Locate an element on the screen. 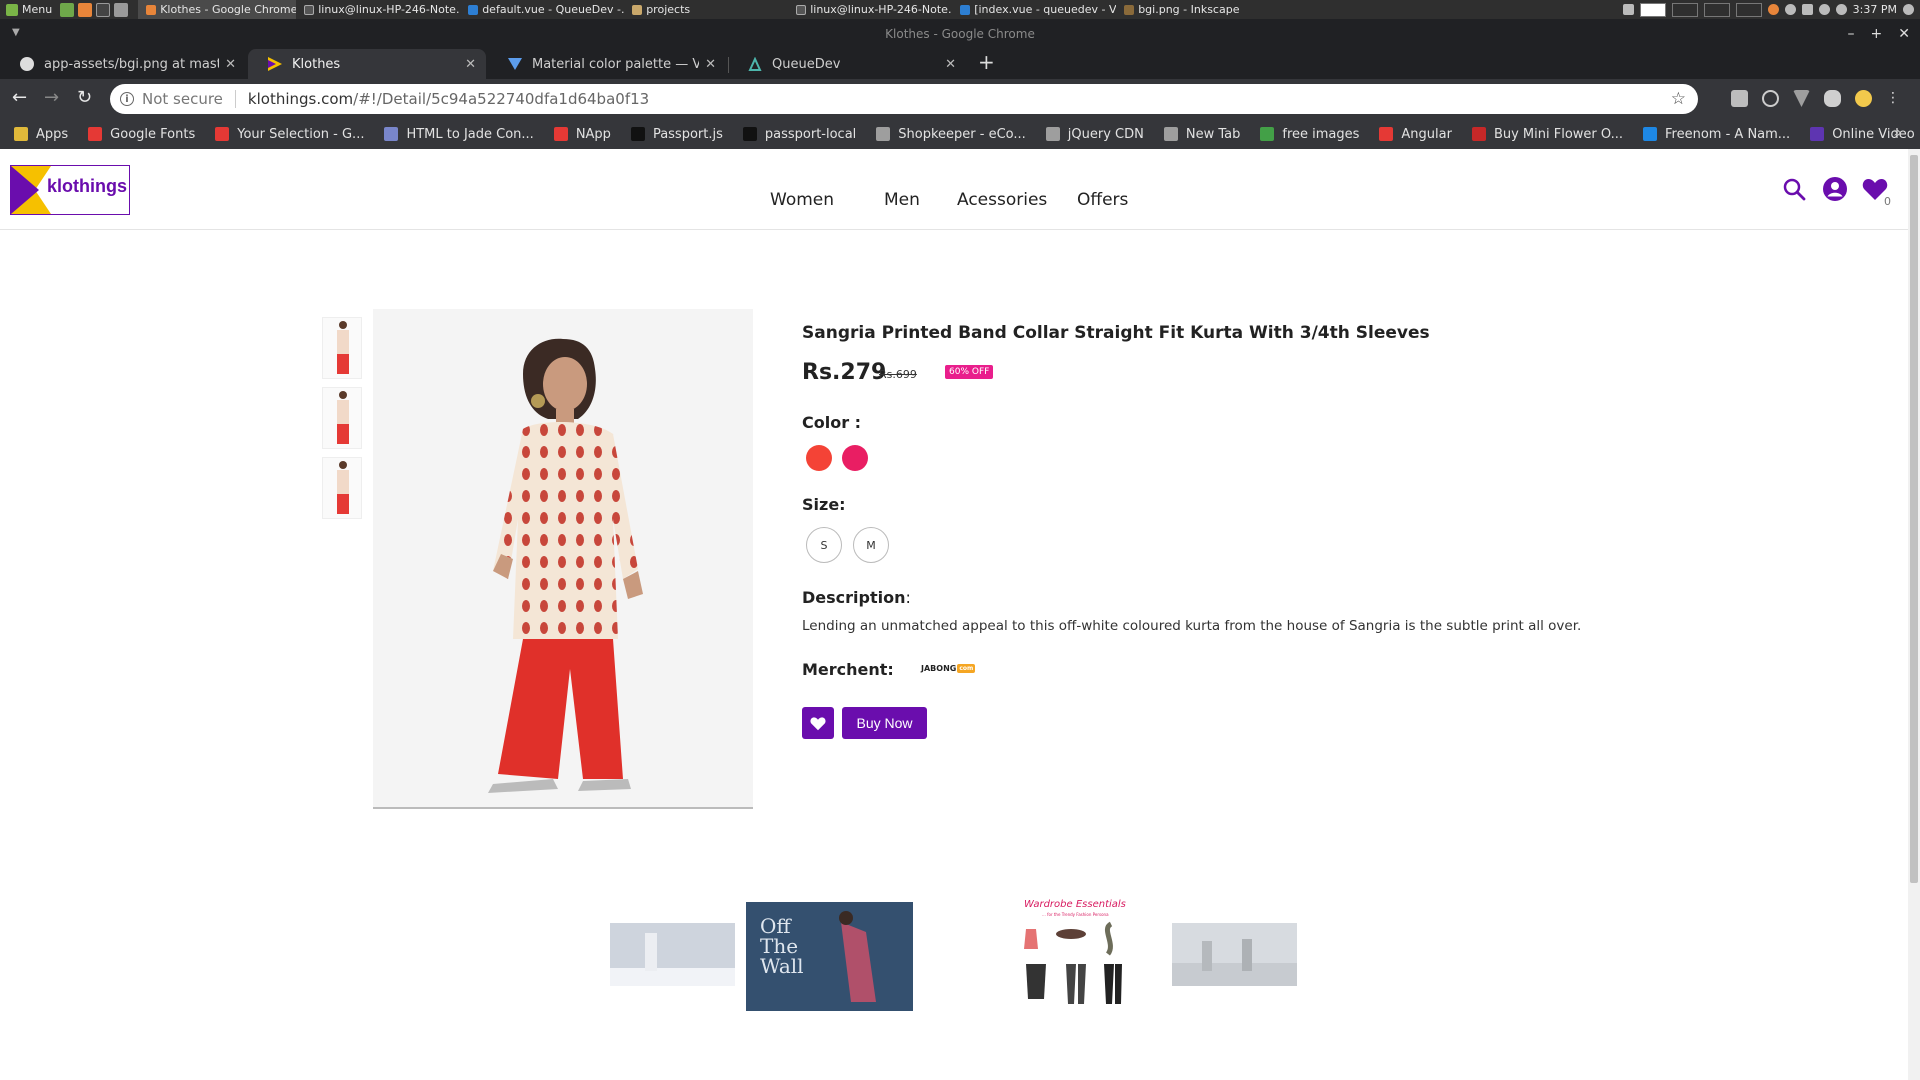 The height and width of the screenshot is (1080, 1920). forward-icon: → is located at coordinates (51, 97).